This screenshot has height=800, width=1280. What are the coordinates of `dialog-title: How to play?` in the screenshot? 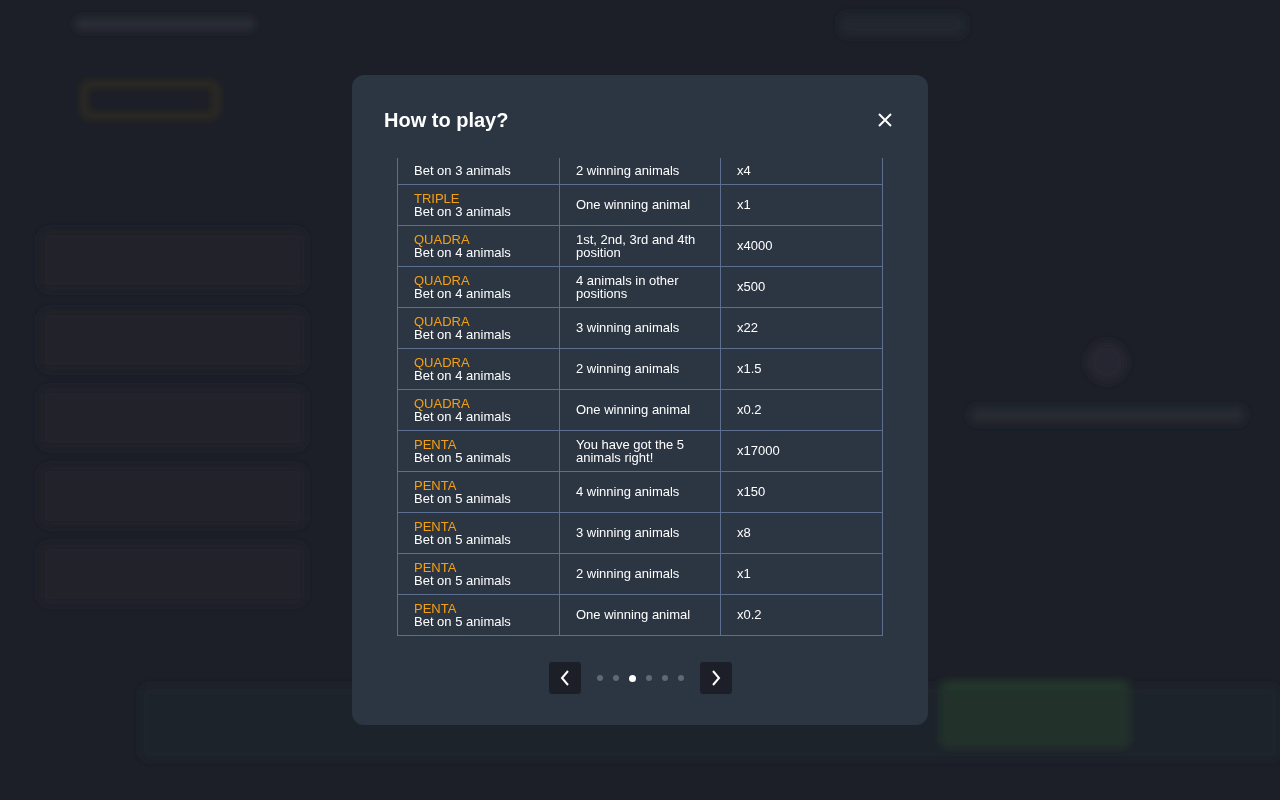 It's located at (446, 120).